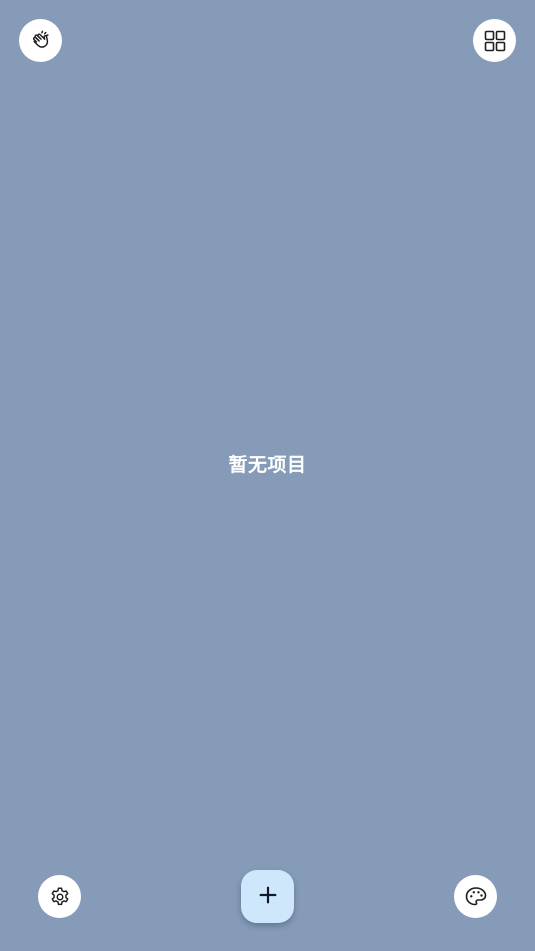 The height and width of the screenshot is (951, 535). I want to click on grid-view-button, so click(494, 40).